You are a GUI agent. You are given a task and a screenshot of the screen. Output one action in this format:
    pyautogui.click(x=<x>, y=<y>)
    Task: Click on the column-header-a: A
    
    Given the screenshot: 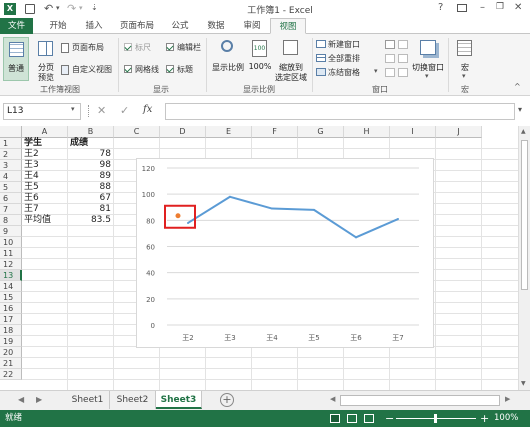 What is the action you would take?
    pyautogui.click(x=45, y=132)
    